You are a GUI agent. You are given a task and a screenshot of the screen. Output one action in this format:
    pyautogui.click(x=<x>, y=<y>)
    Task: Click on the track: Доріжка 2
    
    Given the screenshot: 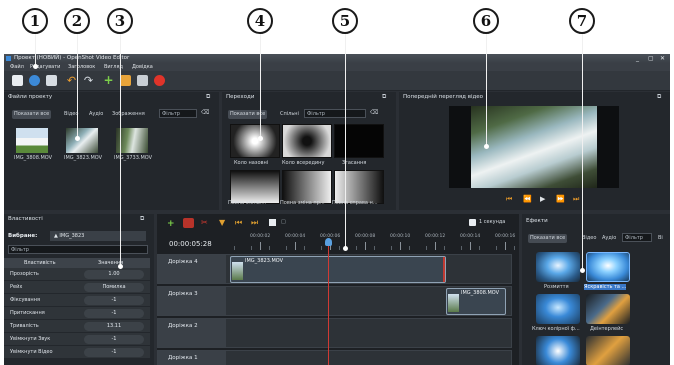 What is the action you would take?
    pyautogui.click(x=334, y=333)
    